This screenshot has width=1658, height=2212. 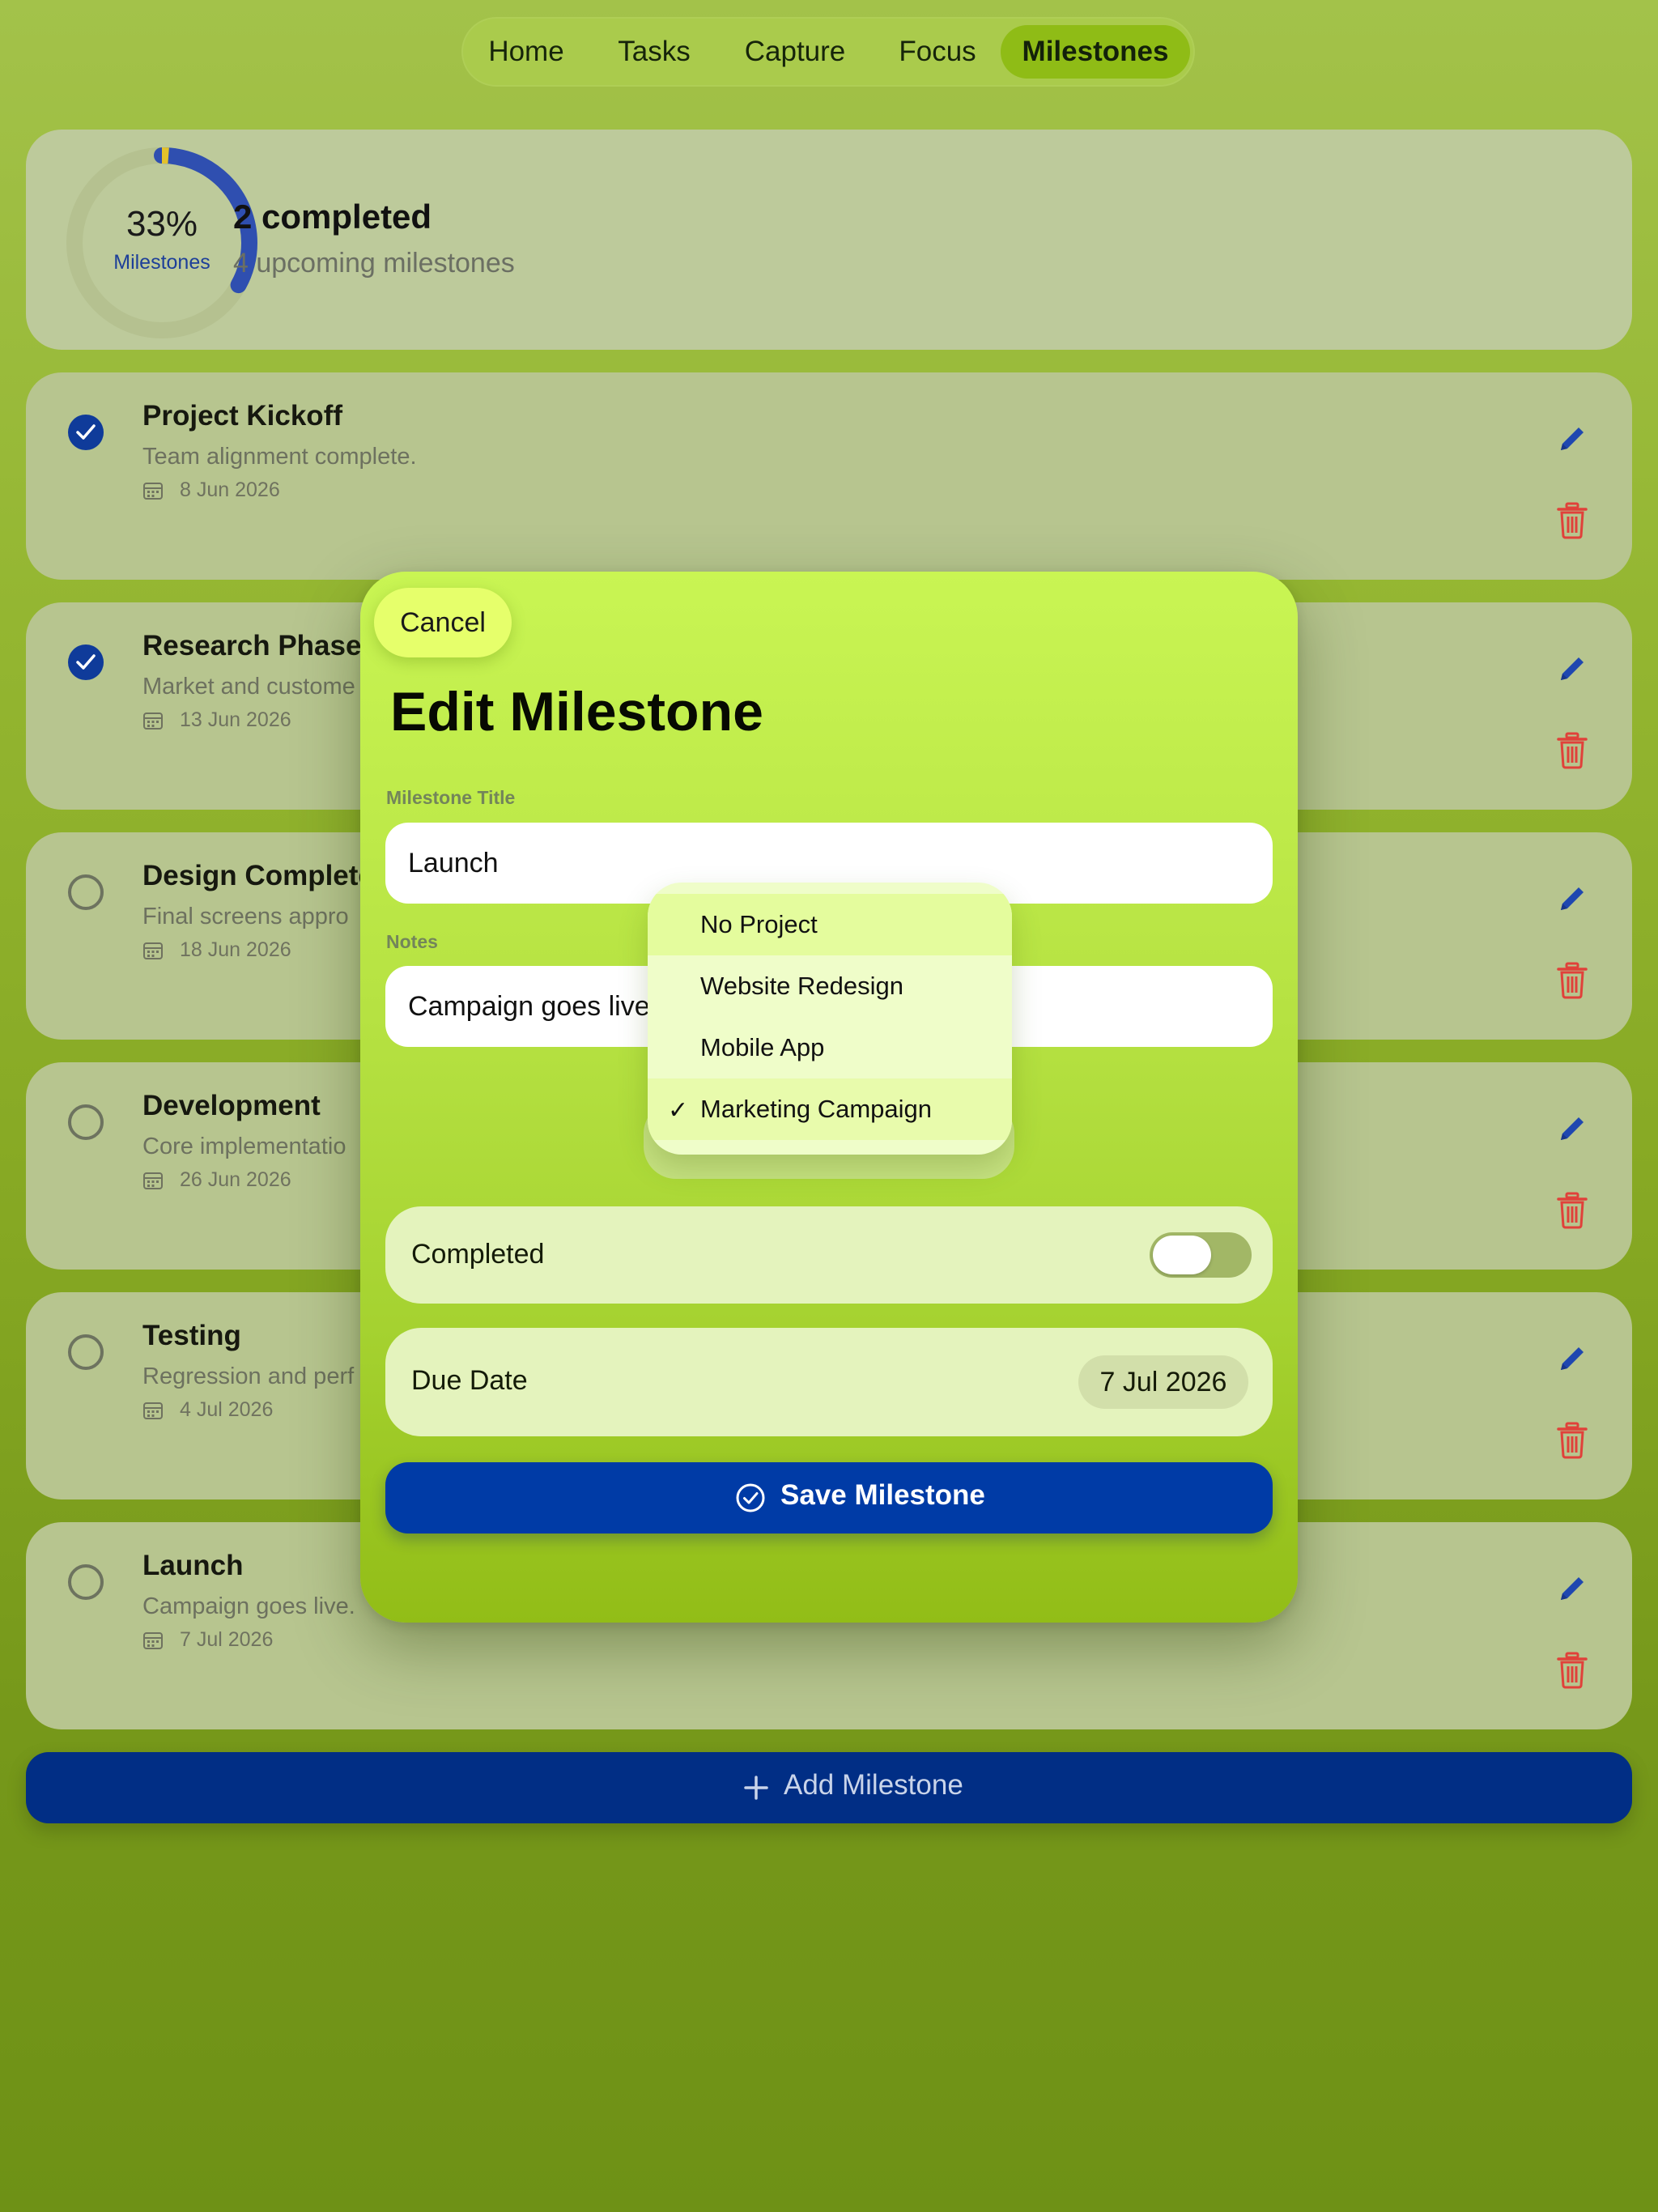 What do you see at coordinates (235, 950) in the screenshot?
I see `milestone-due-date: 18 Jun 2026` at bounding box center [235, 950].